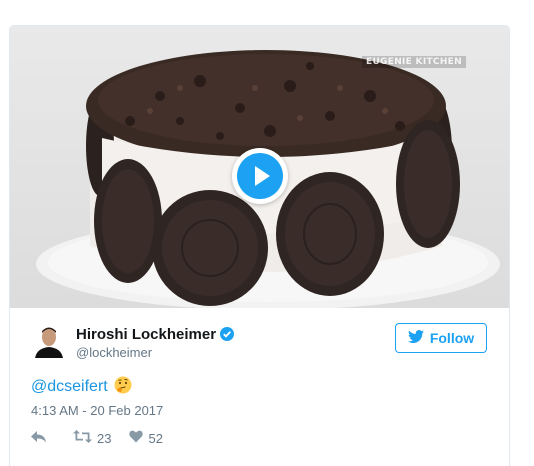 This screenshot has width=534, height=466. I want to click on play-button, so click(260, 176).